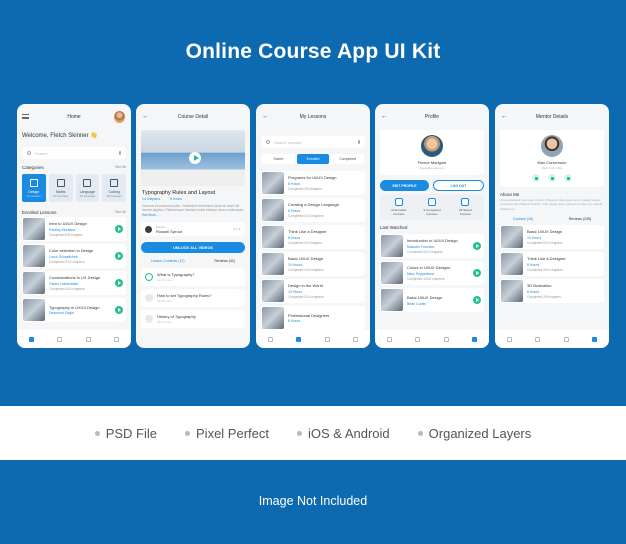 This screenshot has height=544, width=626. Describe the element at coordinates (313, 318) in the screenshot. I see `list-item: Professional Designers 8 Hours` at that location.